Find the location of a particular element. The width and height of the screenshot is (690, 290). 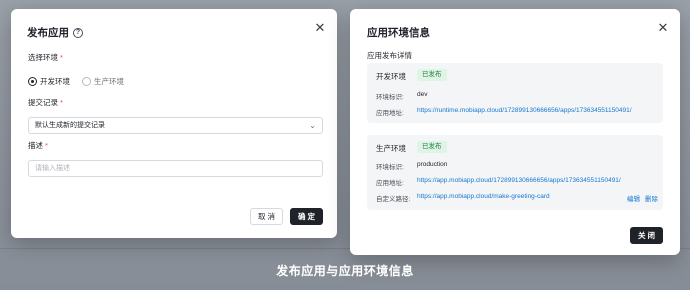

custom-path-label: 自定义路径: is located at coordinates (393, 199).